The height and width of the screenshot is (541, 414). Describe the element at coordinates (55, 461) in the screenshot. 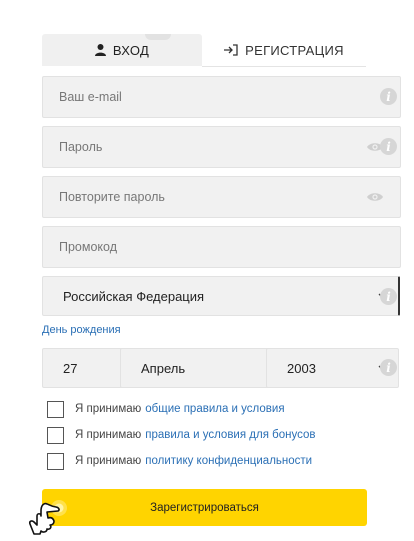

I see `privacy-policy-checkbox` at that location.